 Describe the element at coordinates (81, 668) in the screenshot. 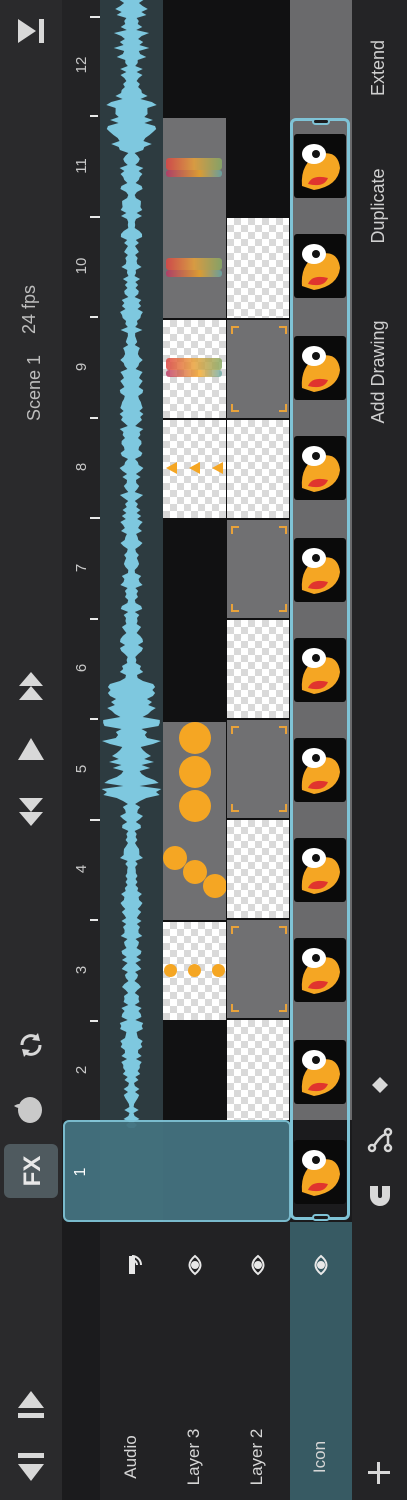

I see `ruler-label: 6` at that location.